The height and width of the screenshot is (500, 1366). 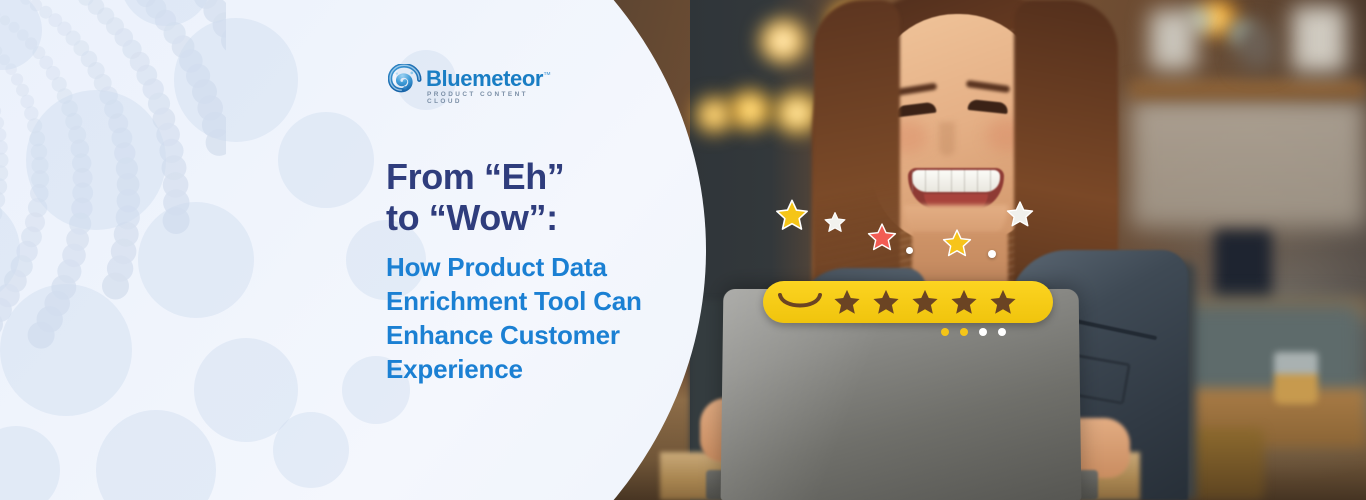 What do you see at coordinates (1020, 214) in the screenshot?
I see `floating-star-white` at bounding box center [1020, 214].